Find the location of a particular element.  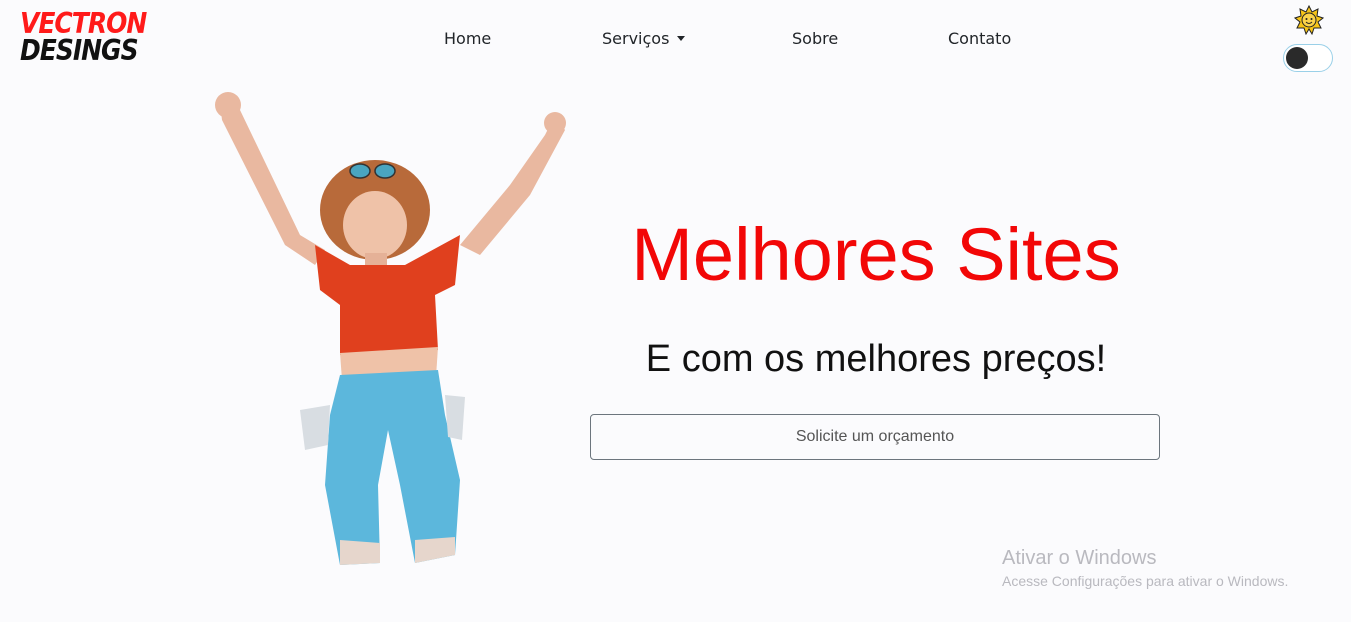

toggle-knob is located at coordinates (1297, 58).